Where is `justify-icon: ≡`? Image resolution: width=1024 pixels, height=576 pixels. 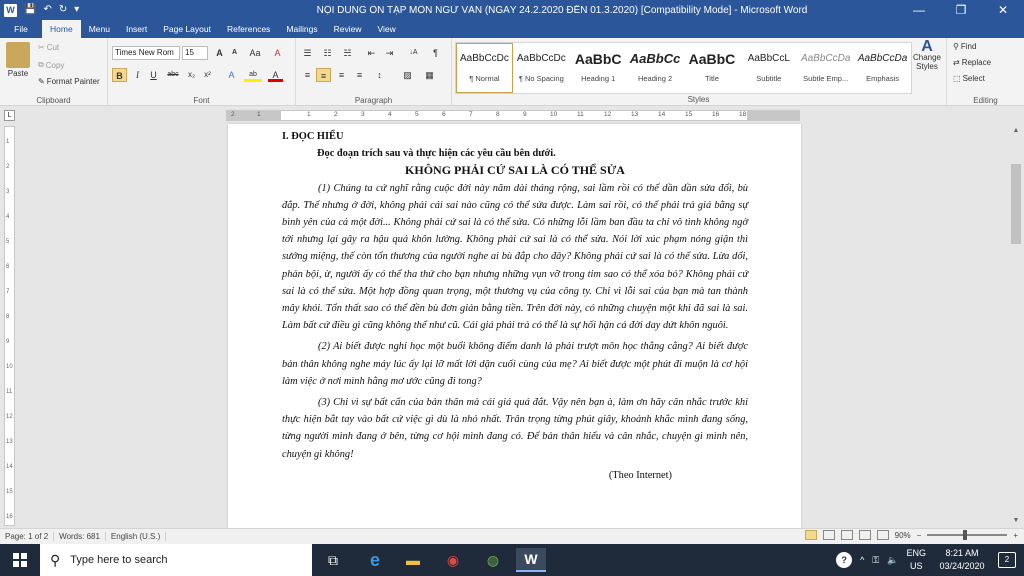 justify-icon: ≡ is located at coordinates (359, 75).